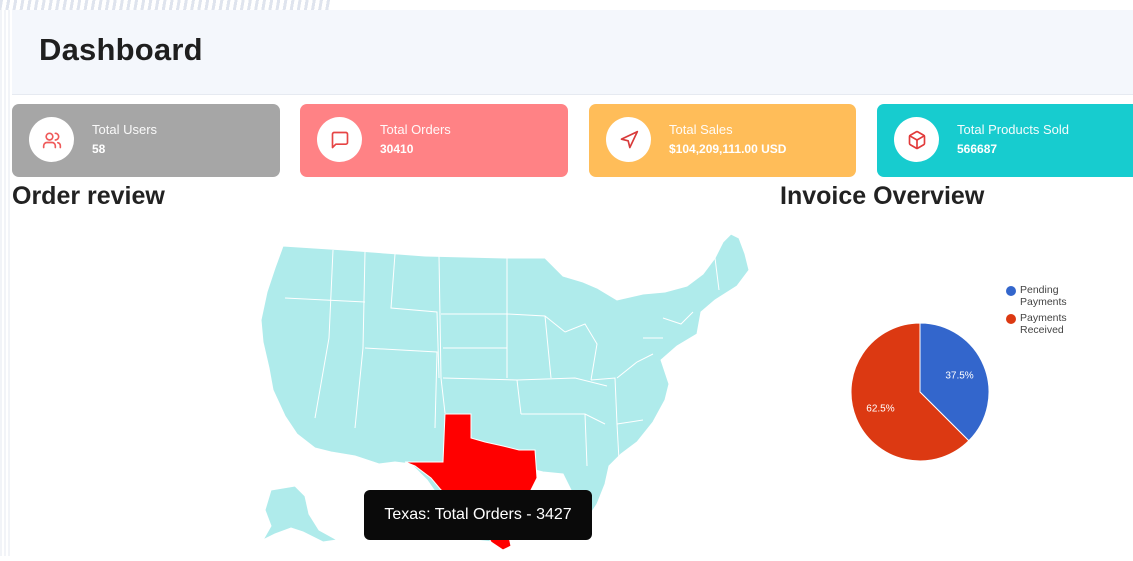 This screenshot has width=1133, height=561. I want to click on pie-legend: Pending Payments Payments Received, so click(1069, 312).